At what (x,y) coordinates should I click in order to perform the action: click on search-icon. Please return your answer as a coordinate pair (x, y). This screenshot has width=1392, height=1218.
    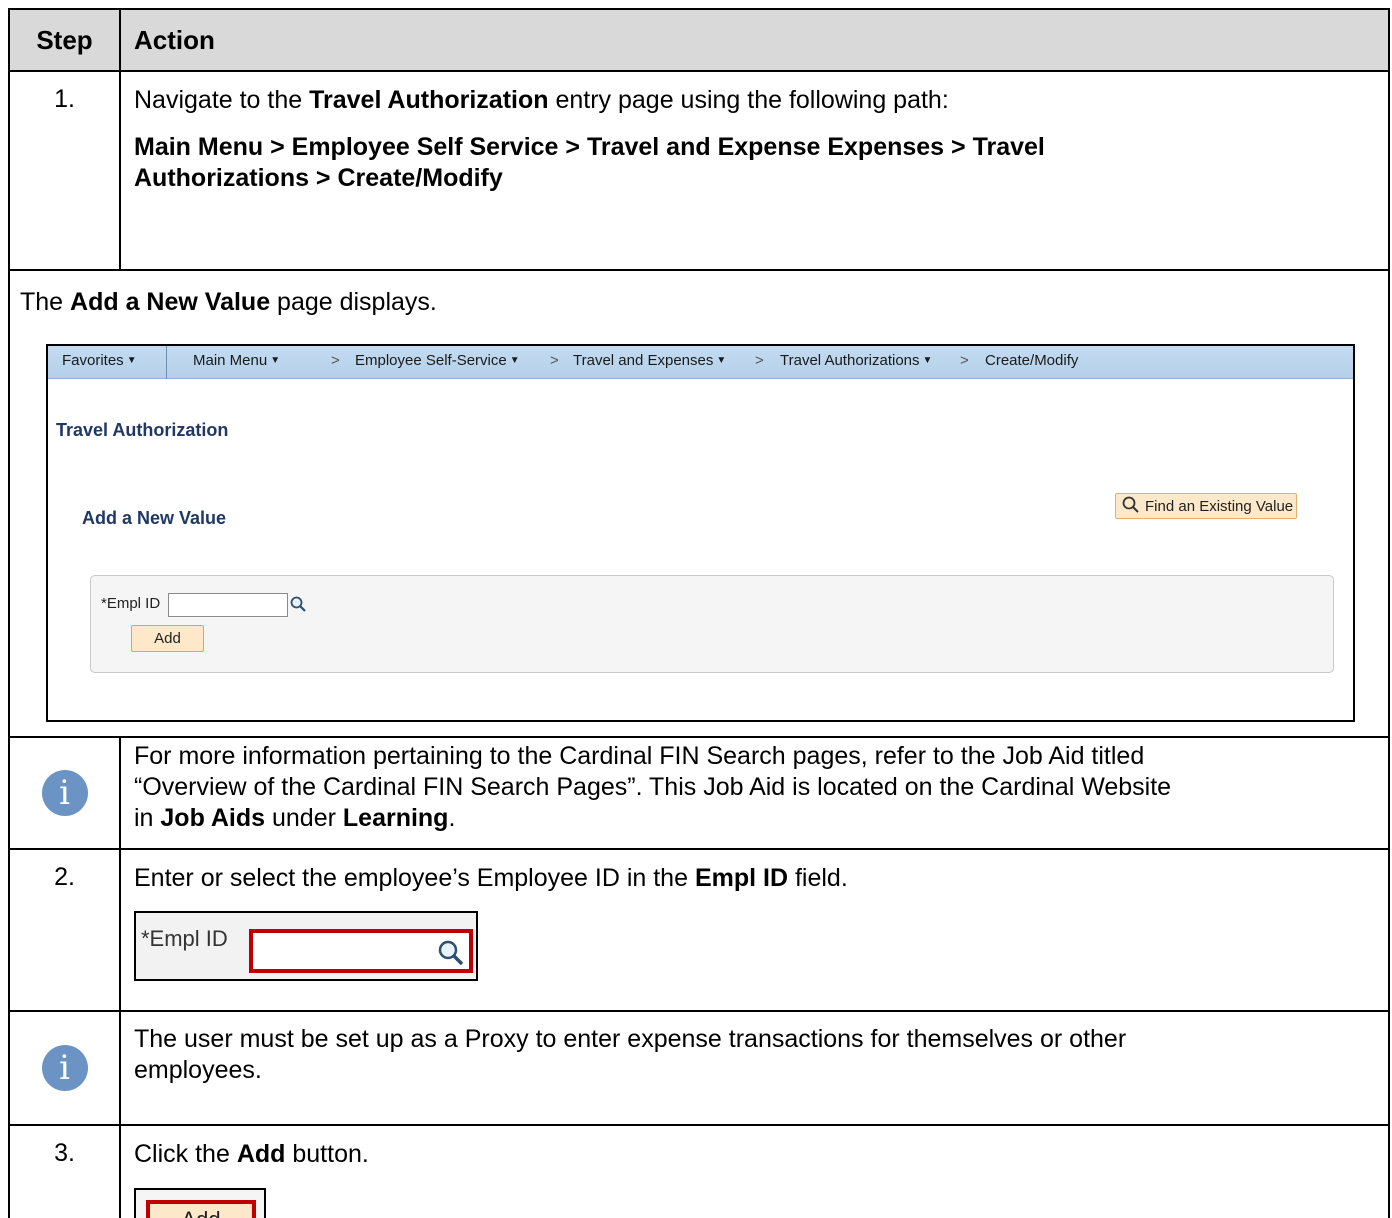
    Looking at the image, I should click on (1130, 506).